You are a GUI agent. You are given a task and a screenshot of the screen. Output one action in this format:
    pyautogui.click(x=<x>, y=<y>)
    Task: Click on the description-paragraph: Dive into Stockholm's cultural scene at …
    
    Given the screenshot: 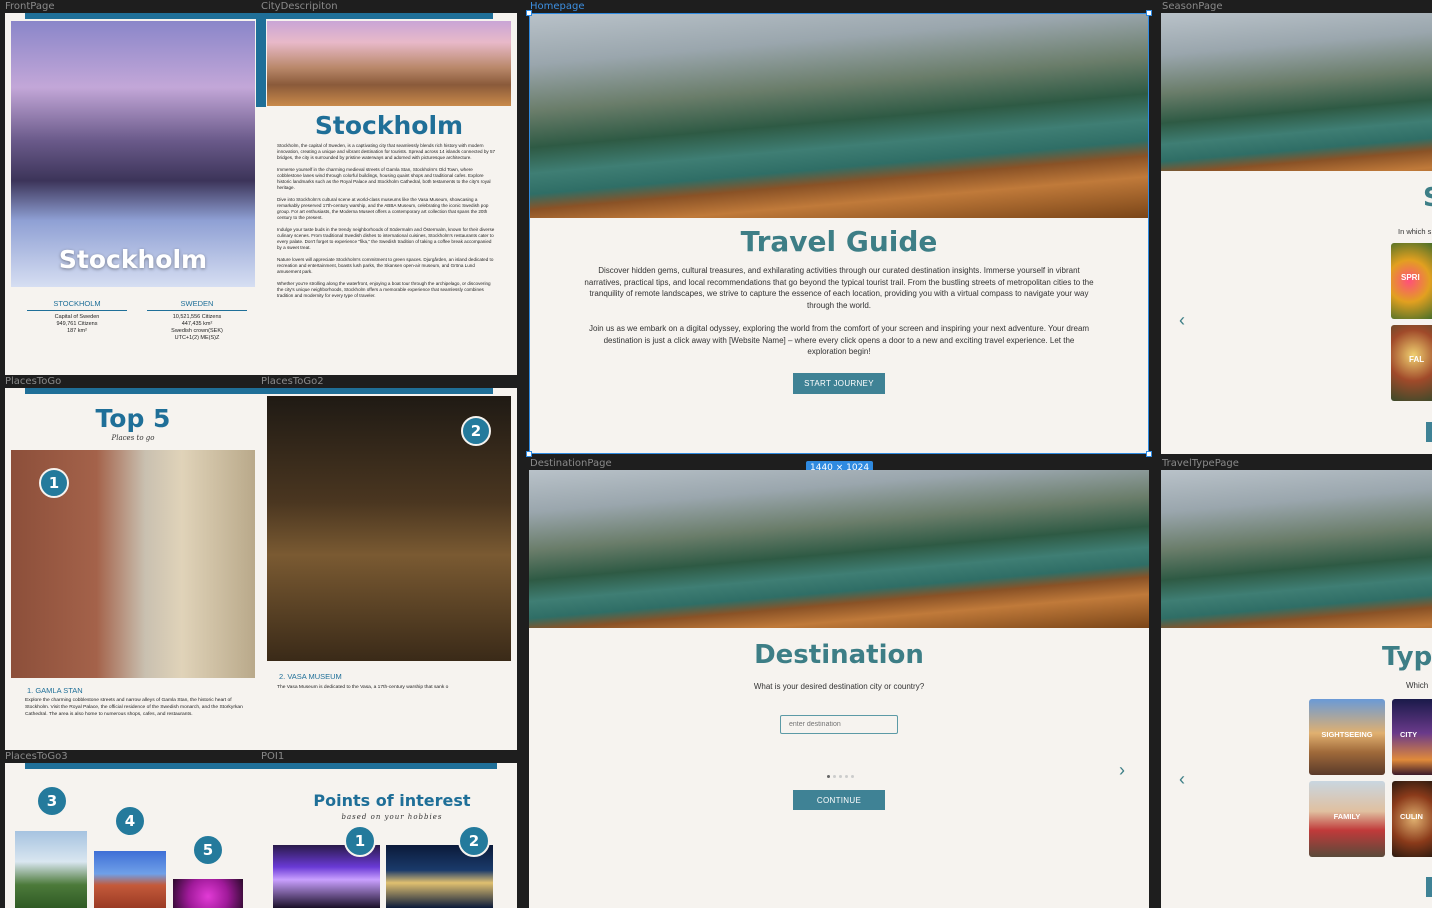 What is the action you would take?
    pyautogui.click(x=383, y=208)
    